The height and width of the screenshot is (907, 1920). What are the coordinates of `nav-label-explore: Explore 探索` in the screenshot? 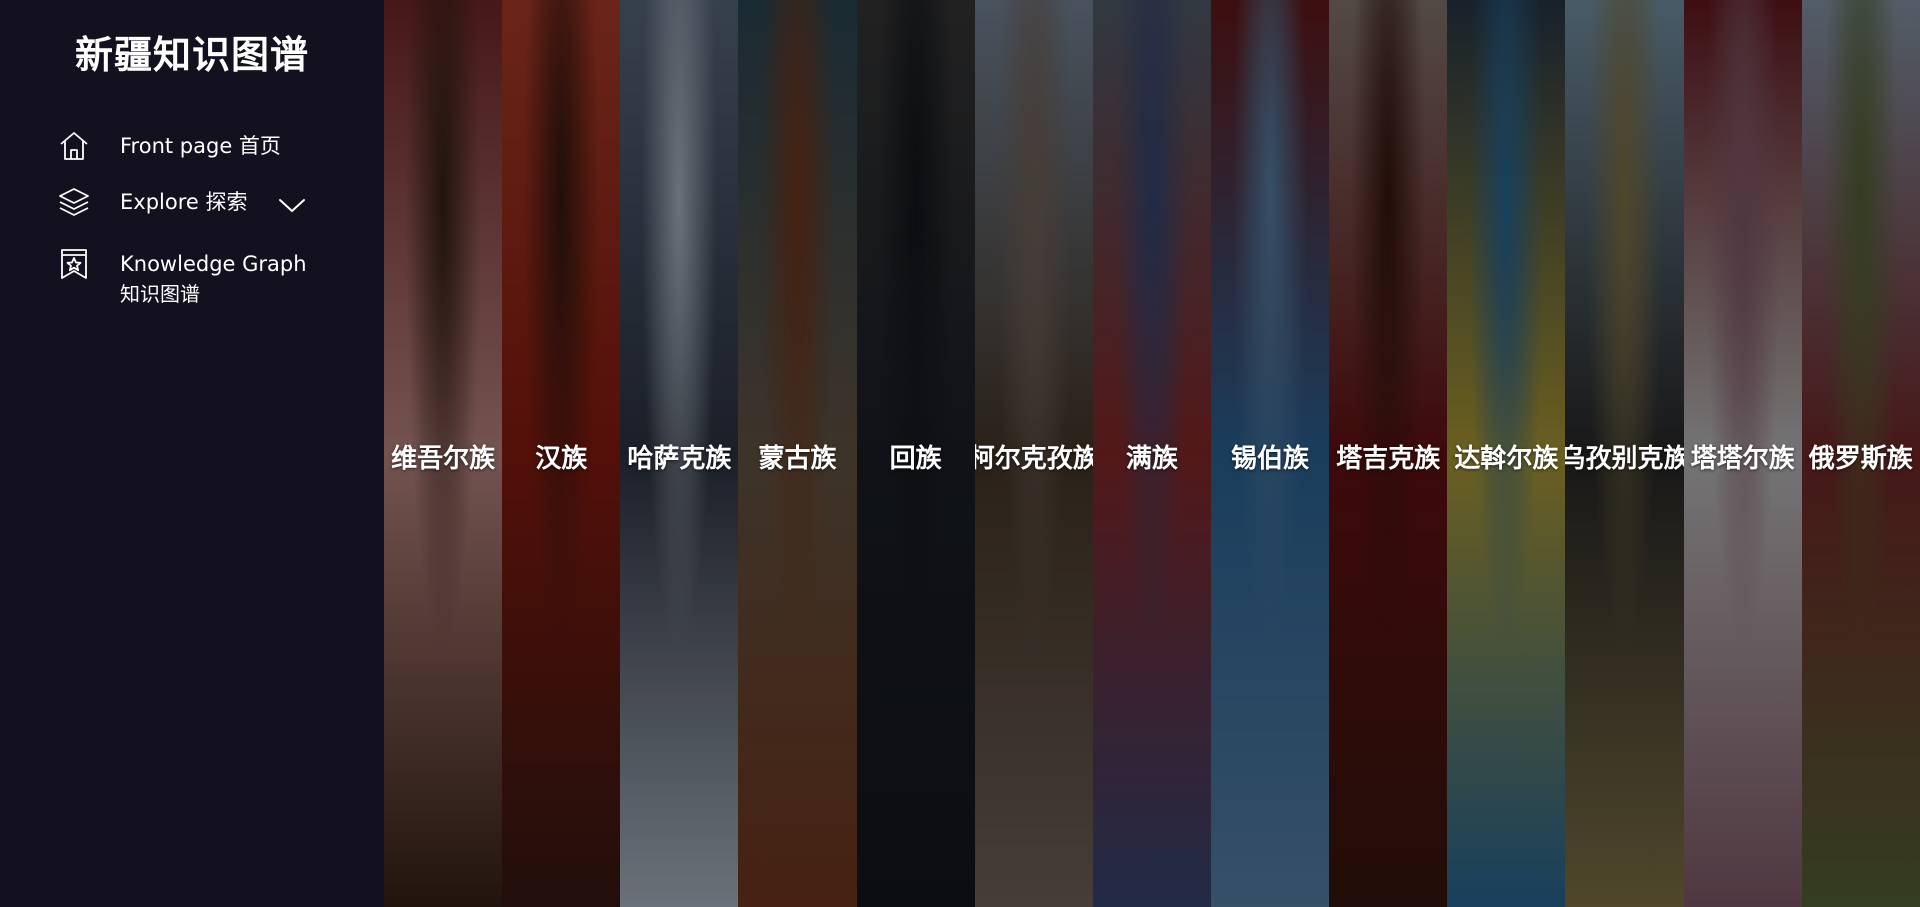 It's located at (184, 202).